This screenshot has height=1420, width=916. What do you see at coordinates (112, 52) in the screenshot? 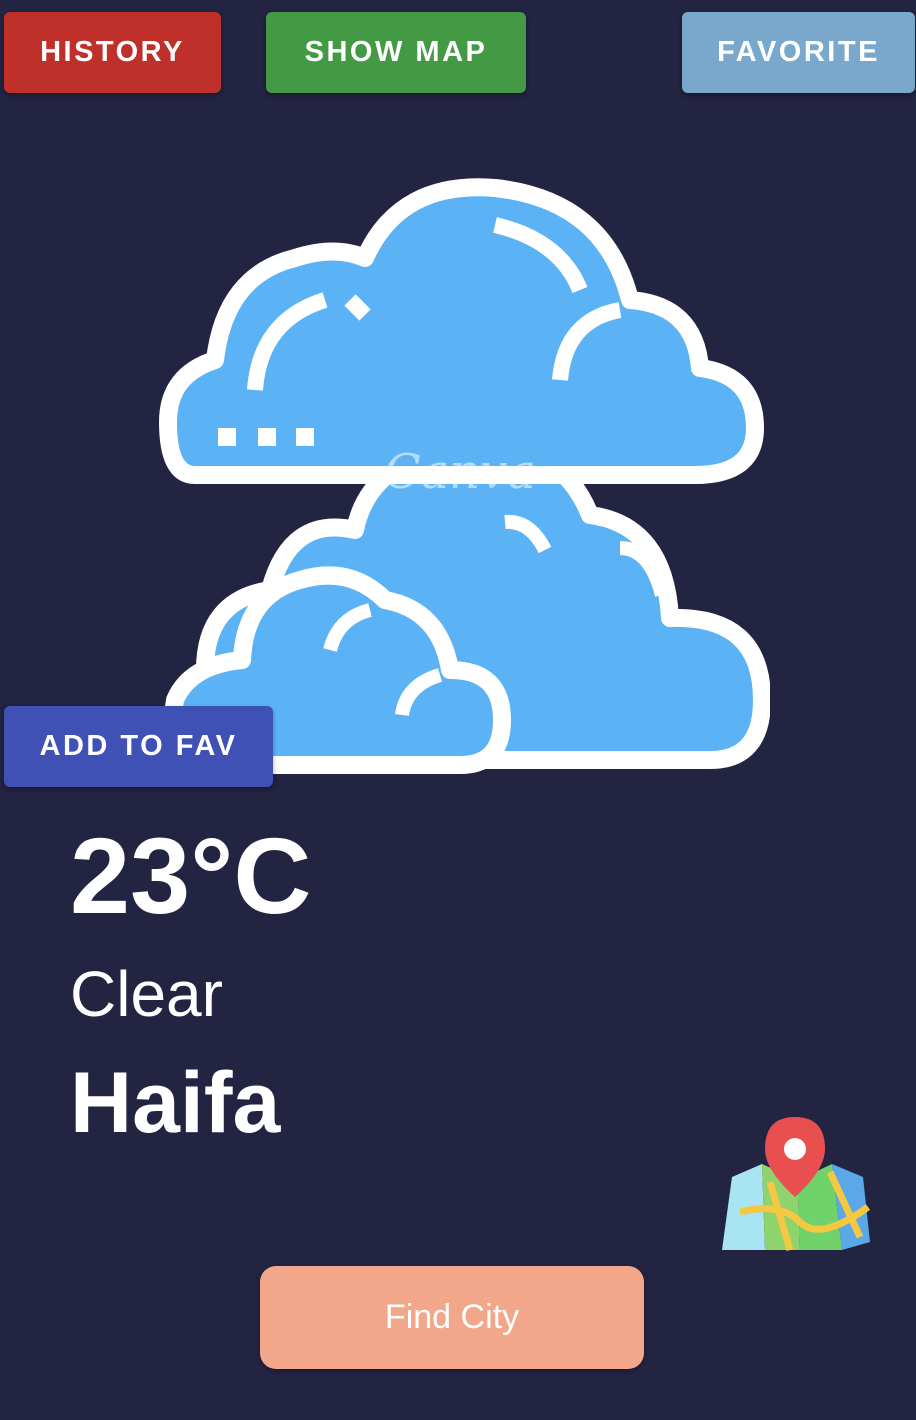
I see `history-button: HISTORY` at bounding box center [112, 52].